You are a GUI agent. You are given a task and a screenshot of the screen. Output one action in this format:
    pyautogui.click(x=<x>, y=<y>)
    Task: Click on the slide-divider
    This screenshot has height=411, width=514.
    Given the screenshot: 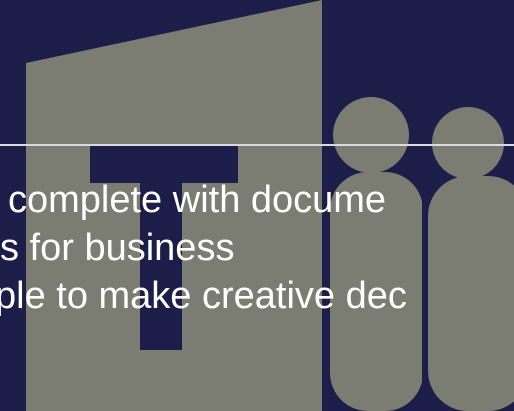 What is the action you would take?
    pyautogui.click(x=257, y=145)
    